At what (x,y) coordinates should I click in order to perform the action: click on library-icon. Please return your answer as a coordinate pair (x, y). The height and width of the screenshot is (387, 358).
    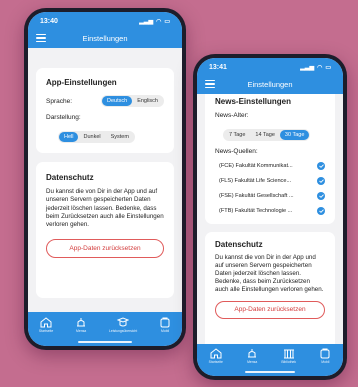
    Looking at the image, I should click on (288, 354).